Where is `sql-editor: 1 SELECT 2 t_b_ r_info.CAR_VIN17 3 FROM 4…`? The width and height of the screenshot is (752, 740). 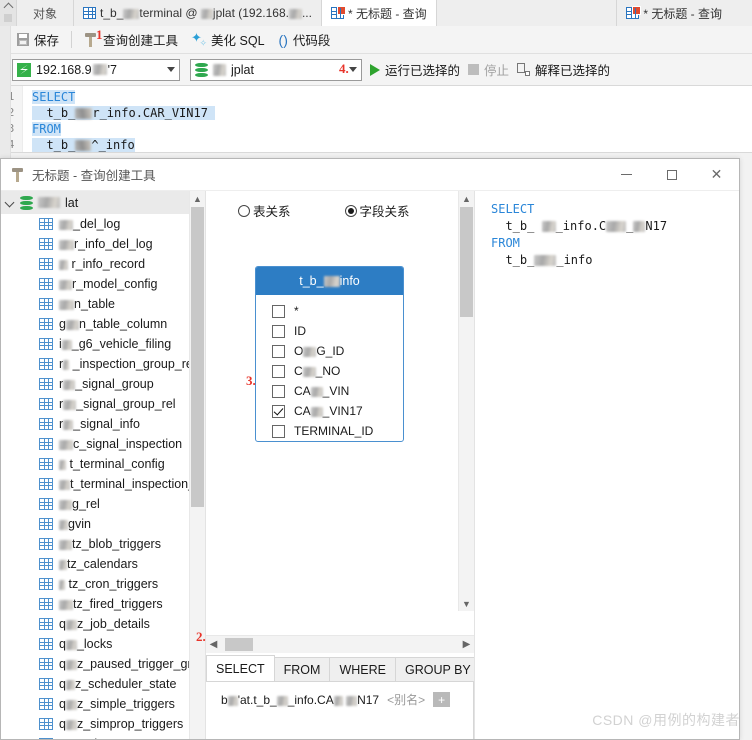 sql-editor: 1 SELECT 2 t_b_ r_info.CAR_VIN17 3 FROM 4… is located at coordinates (376, 119).